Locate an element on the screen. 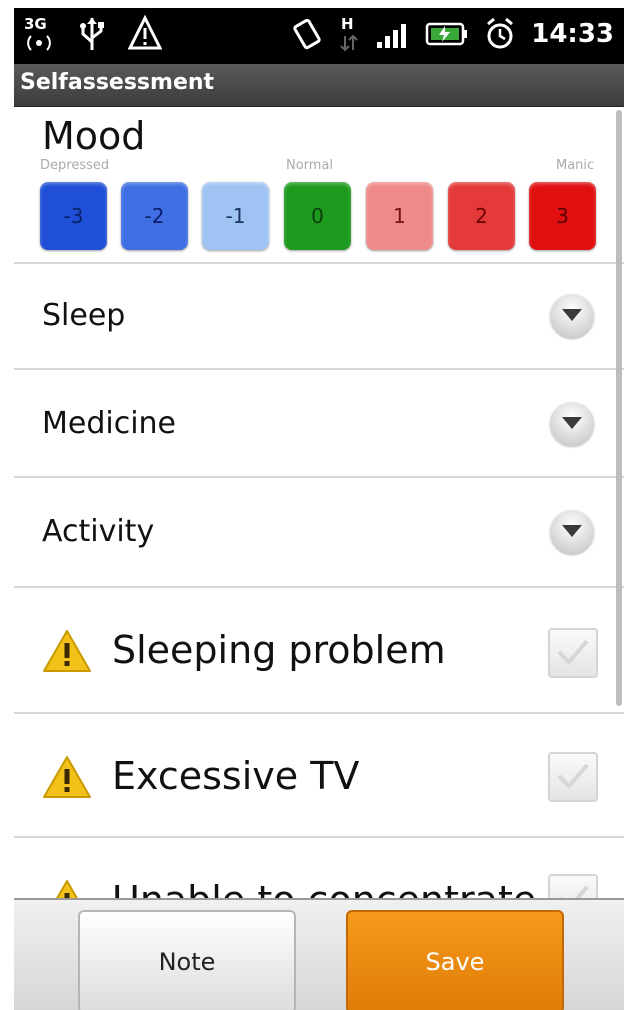  mood-title: Mood is located at coordinates (94, 136).